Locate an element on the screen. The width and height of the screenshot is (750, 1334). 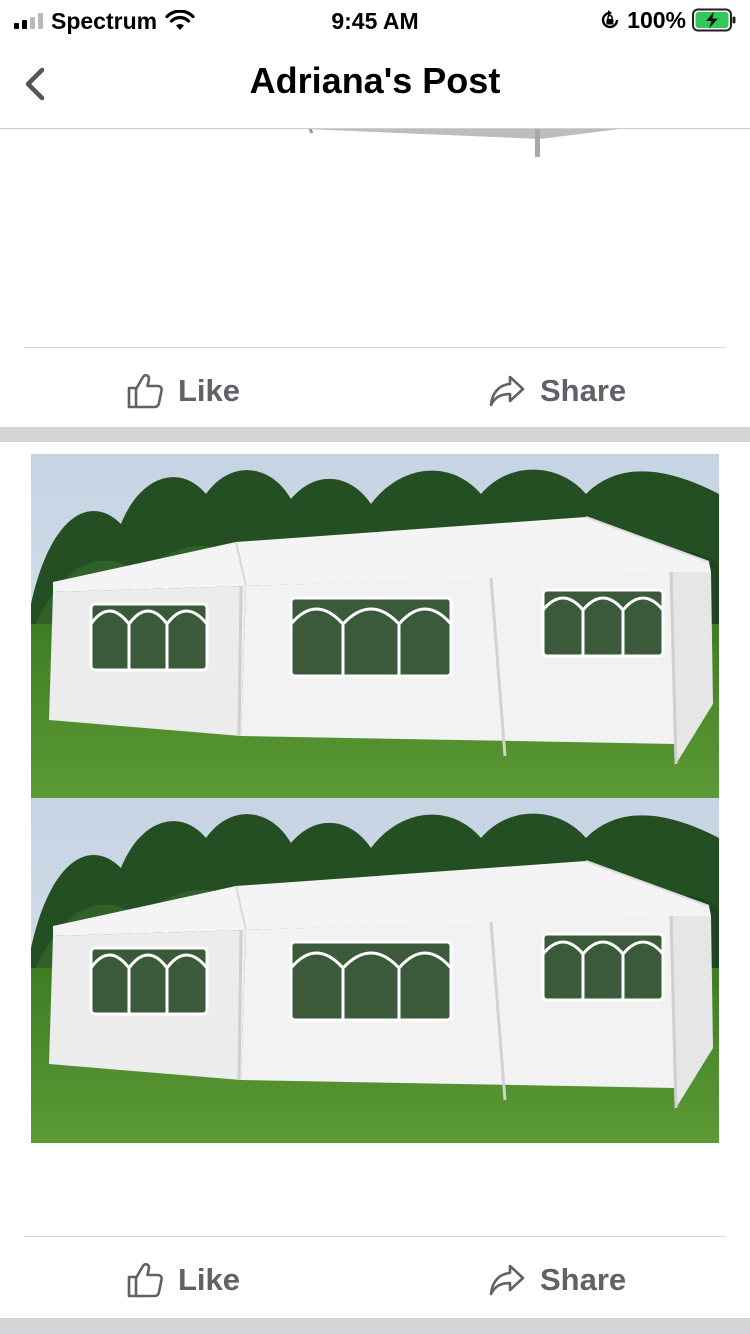
tent-frame-graphic is located at coordinates (462, 143).